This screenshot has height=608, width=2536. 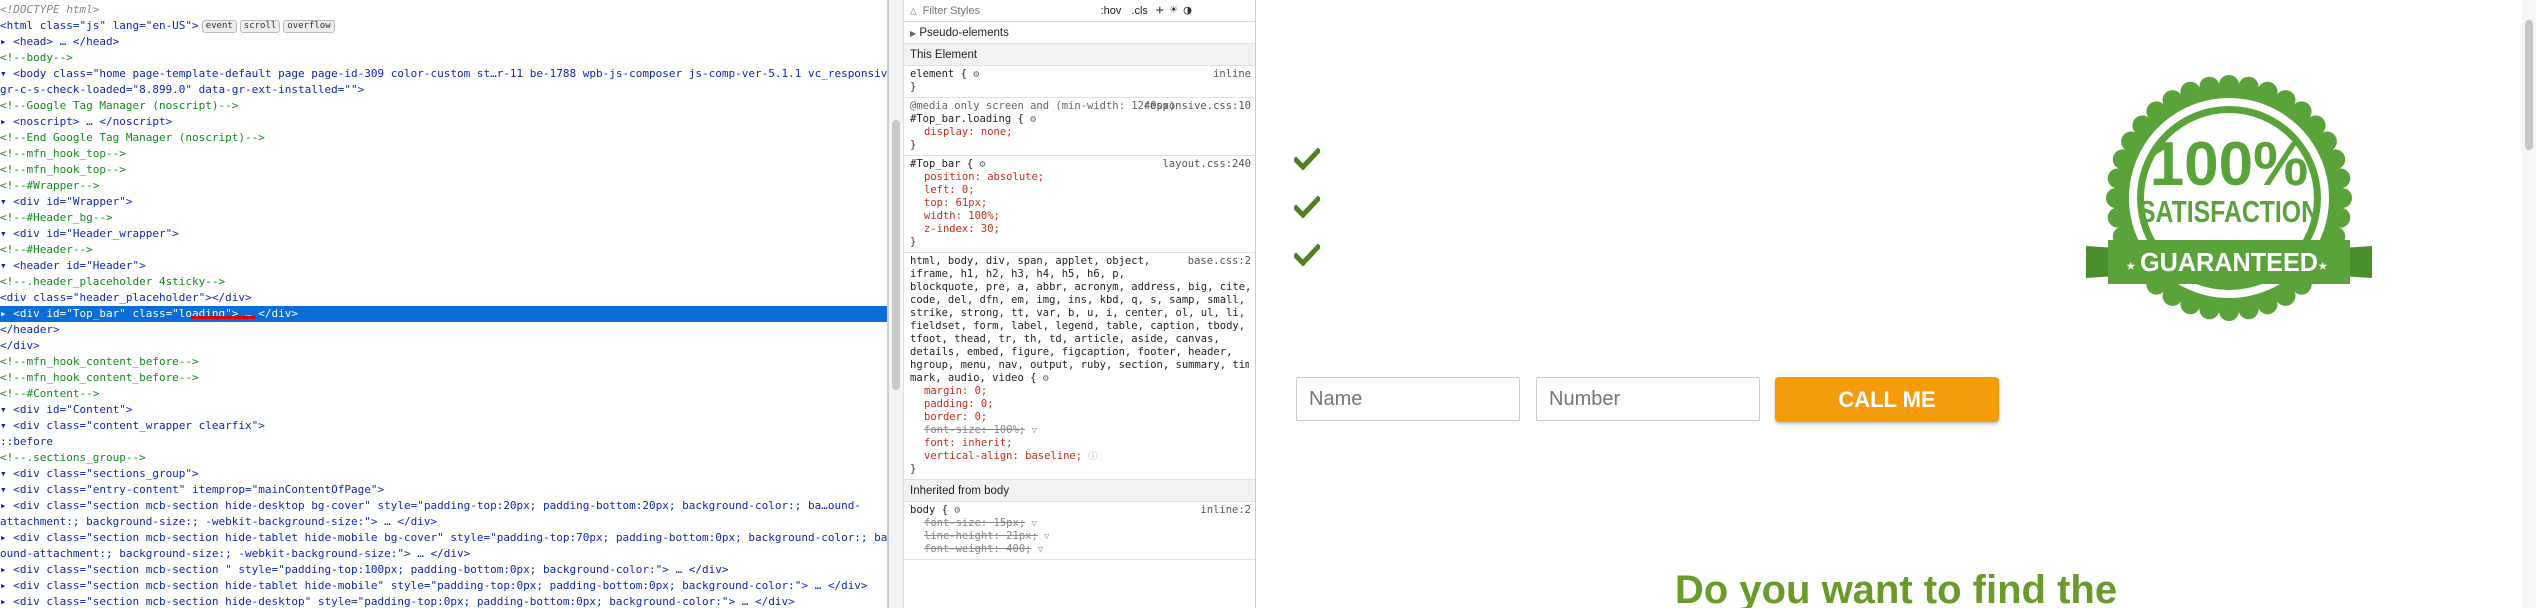 I want to click on filter-styles-input, so click(x=1007, y=10).